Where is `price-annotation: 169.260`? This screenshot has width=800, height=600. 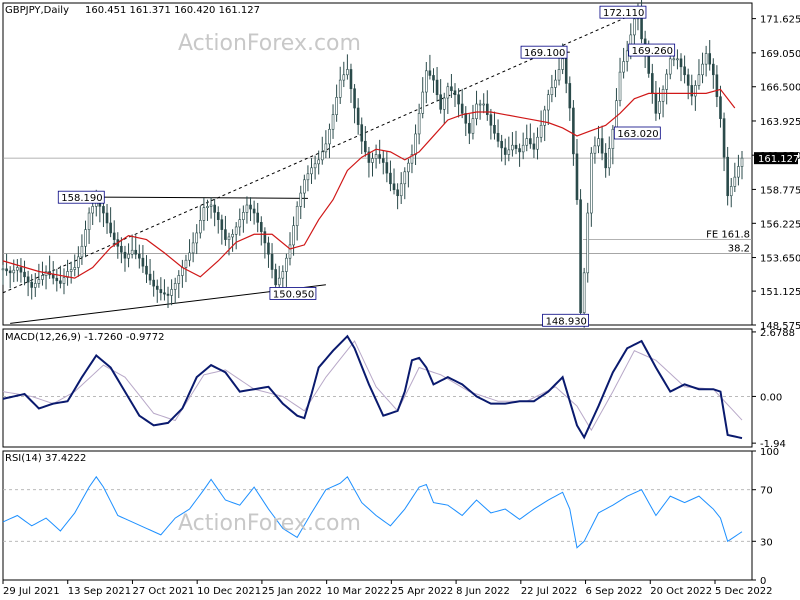
price-annotation: 169.260 is located at coordinates (652, 50).